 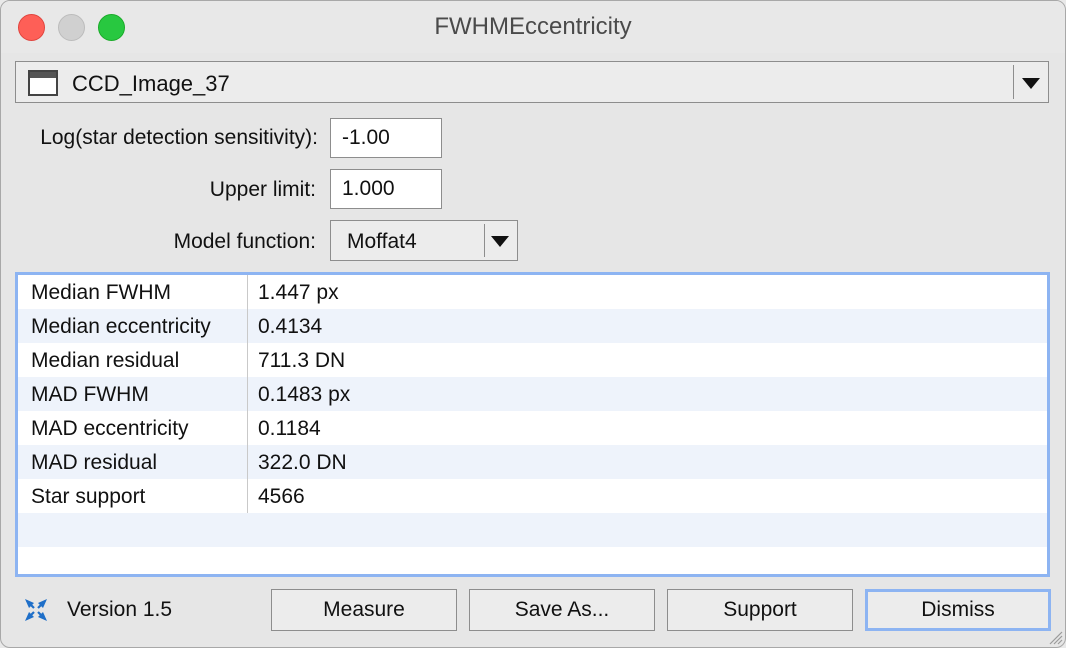 I want to click on result-name: MAD FWHM, so click(x=90, y=394).